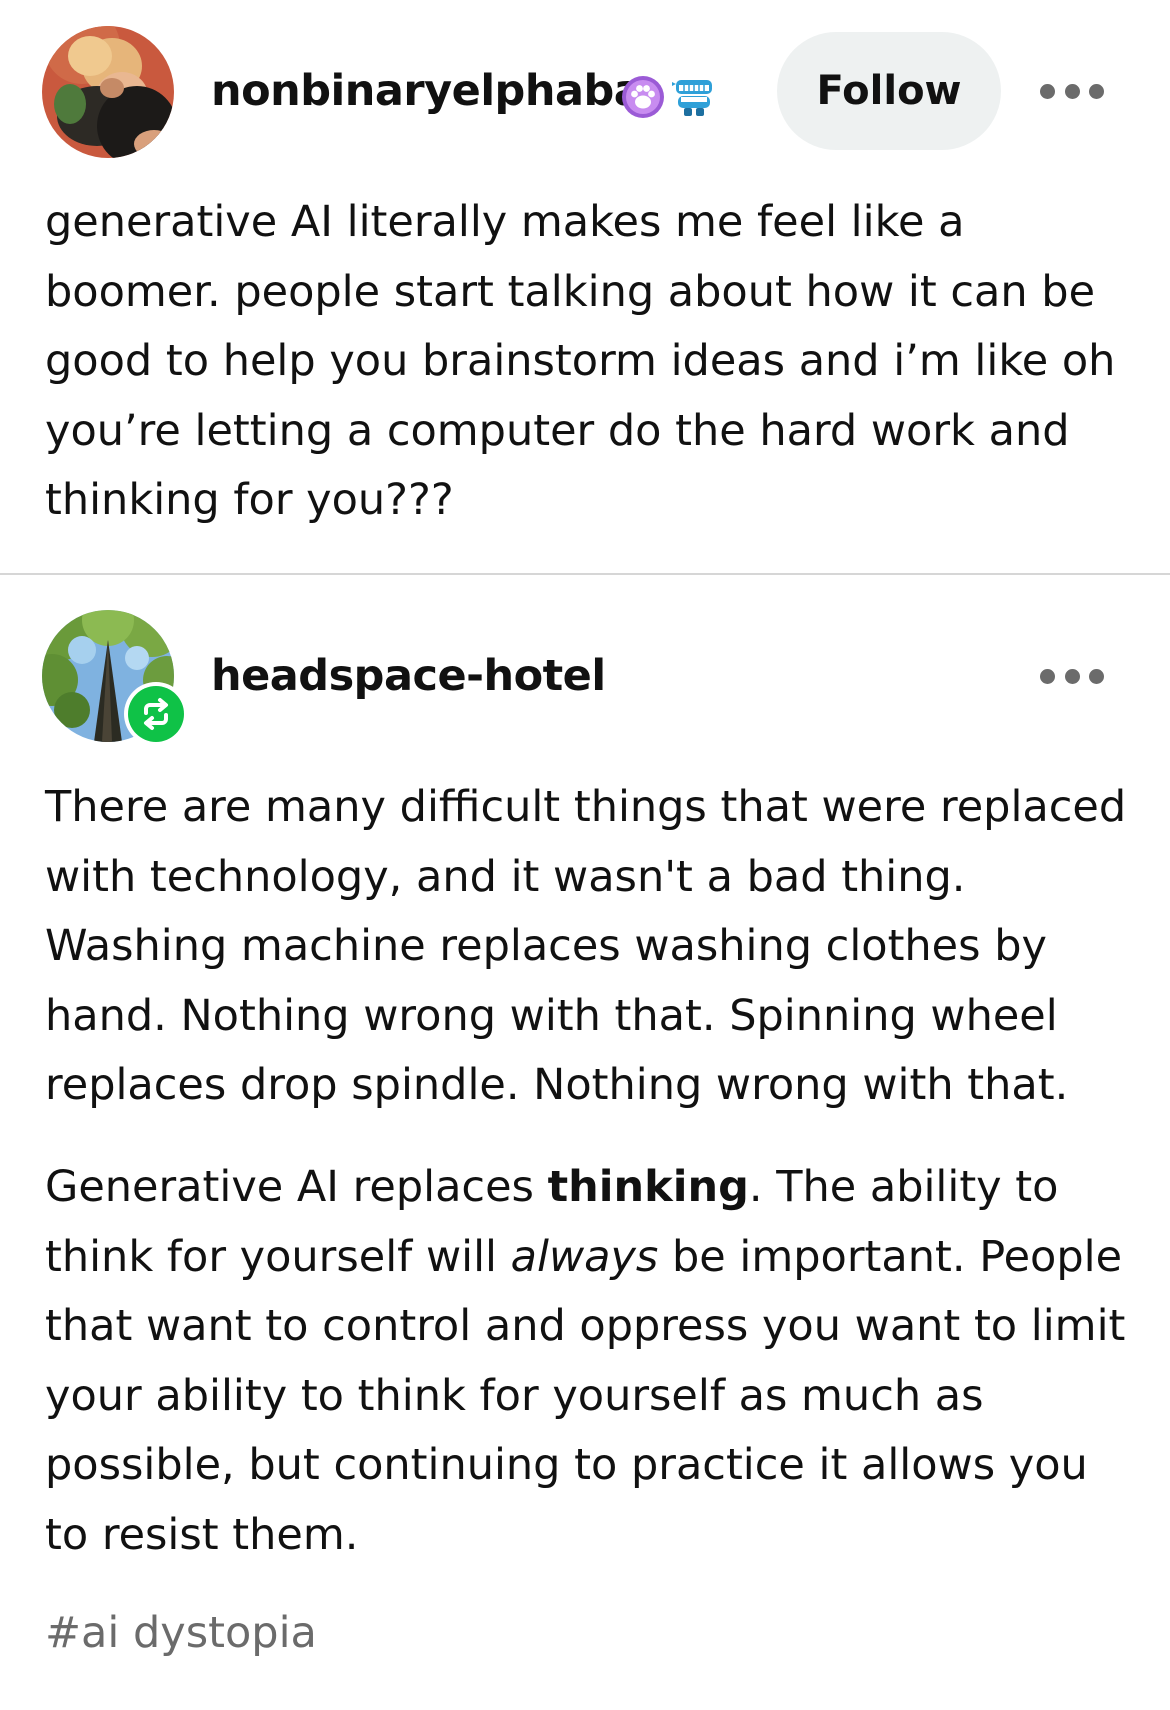 Image resolution: width=1170 pixels, height=1710 pixels. Describe the element at coordinates (181, 1633) in the screenshot. I see `tag-ai-dystopia: #ai dystopia` at that location.